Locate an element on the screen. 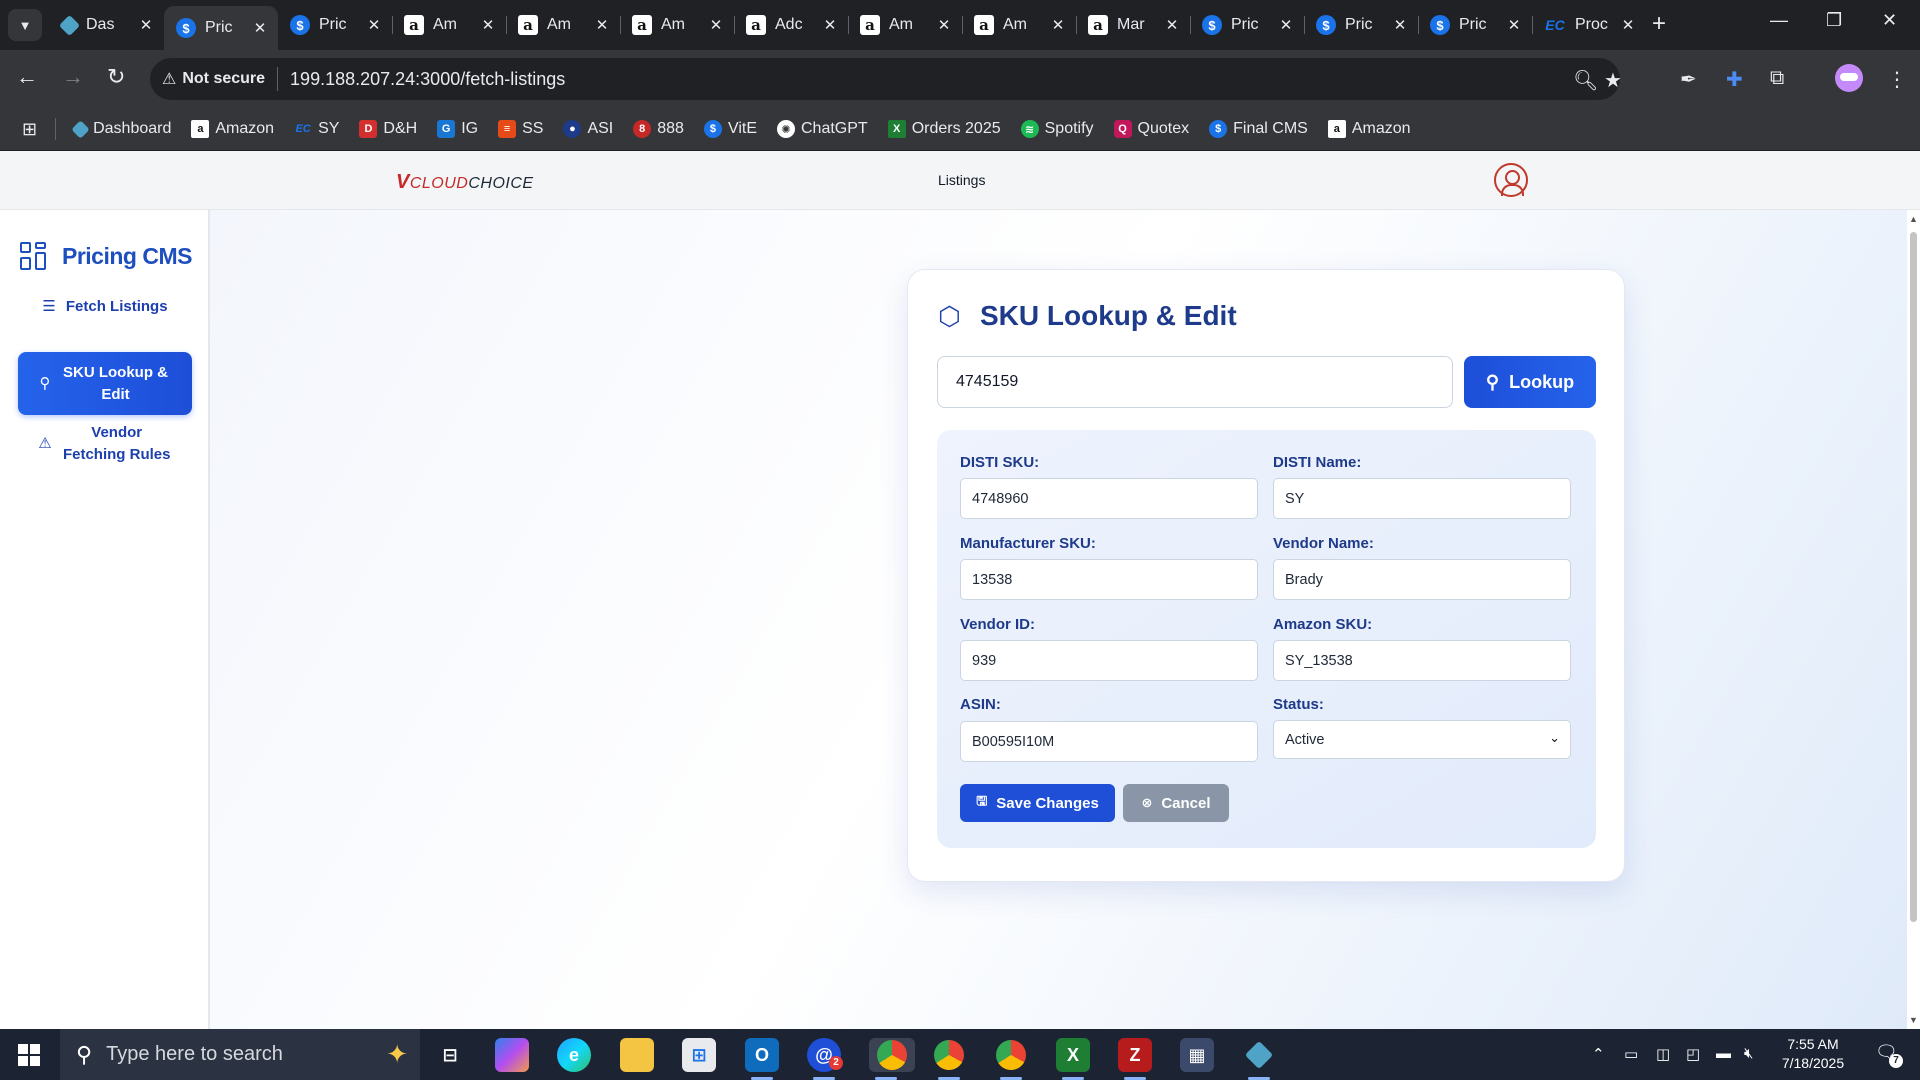  sidebar-item-fetch-listings: ☰ Fetch Listings is located at coordinates (105, 307).